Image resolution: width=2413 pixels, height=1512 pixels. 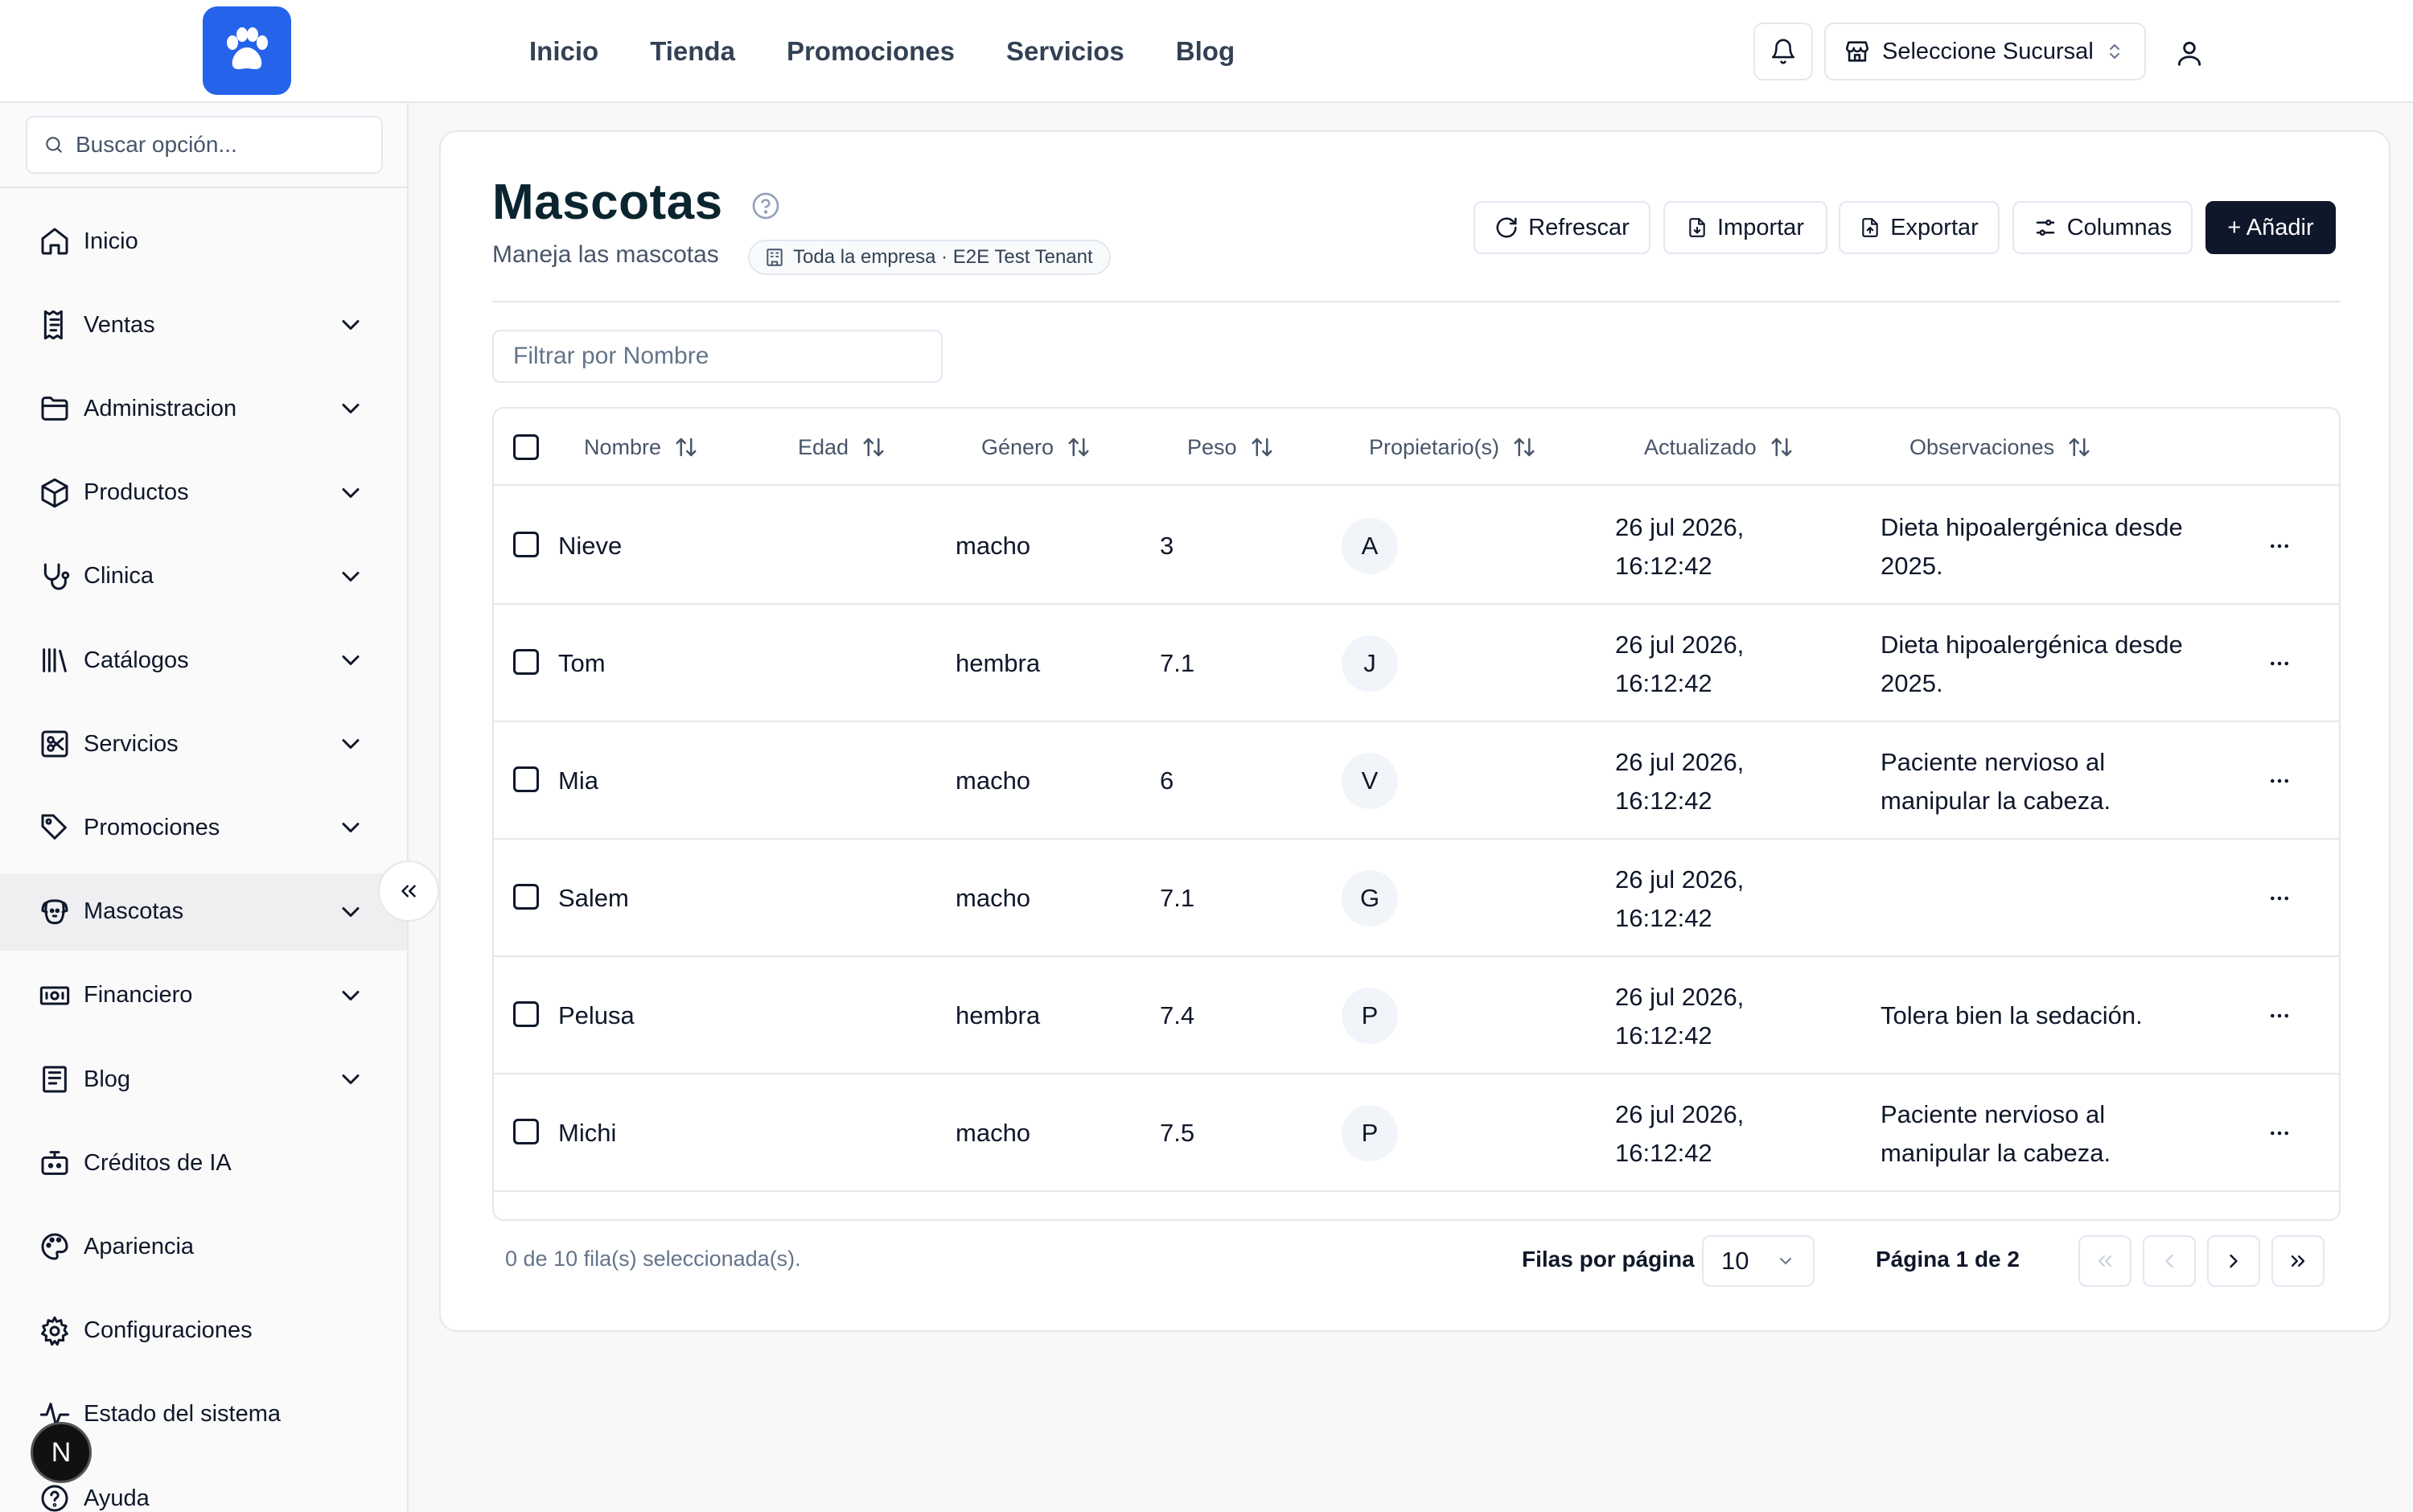 What do you see at coordinates (1370, 664) in the screenshot?
I see `owner-avatar: J` at bounding box center [1370, 664].